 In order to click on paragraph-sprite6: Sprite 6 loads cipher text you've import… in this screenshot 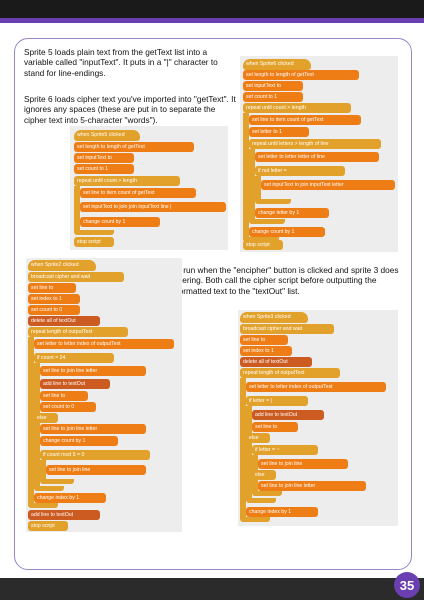, I will do `click(130, 109)`.